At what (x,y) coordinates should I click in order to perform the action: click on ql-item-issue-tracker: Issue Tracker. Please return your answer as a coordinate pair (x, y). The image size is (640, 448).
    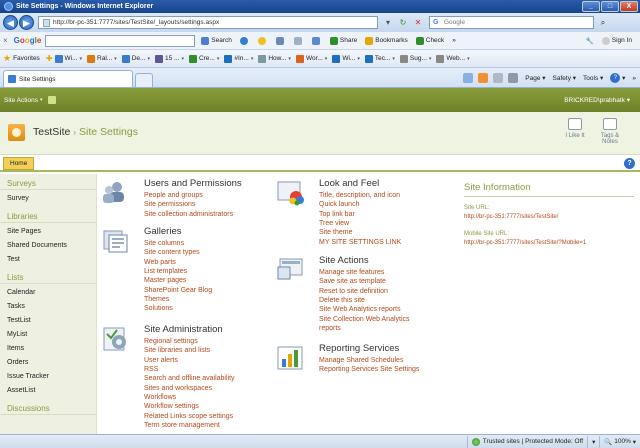
    Looking at the image, I should click on (48, 377).